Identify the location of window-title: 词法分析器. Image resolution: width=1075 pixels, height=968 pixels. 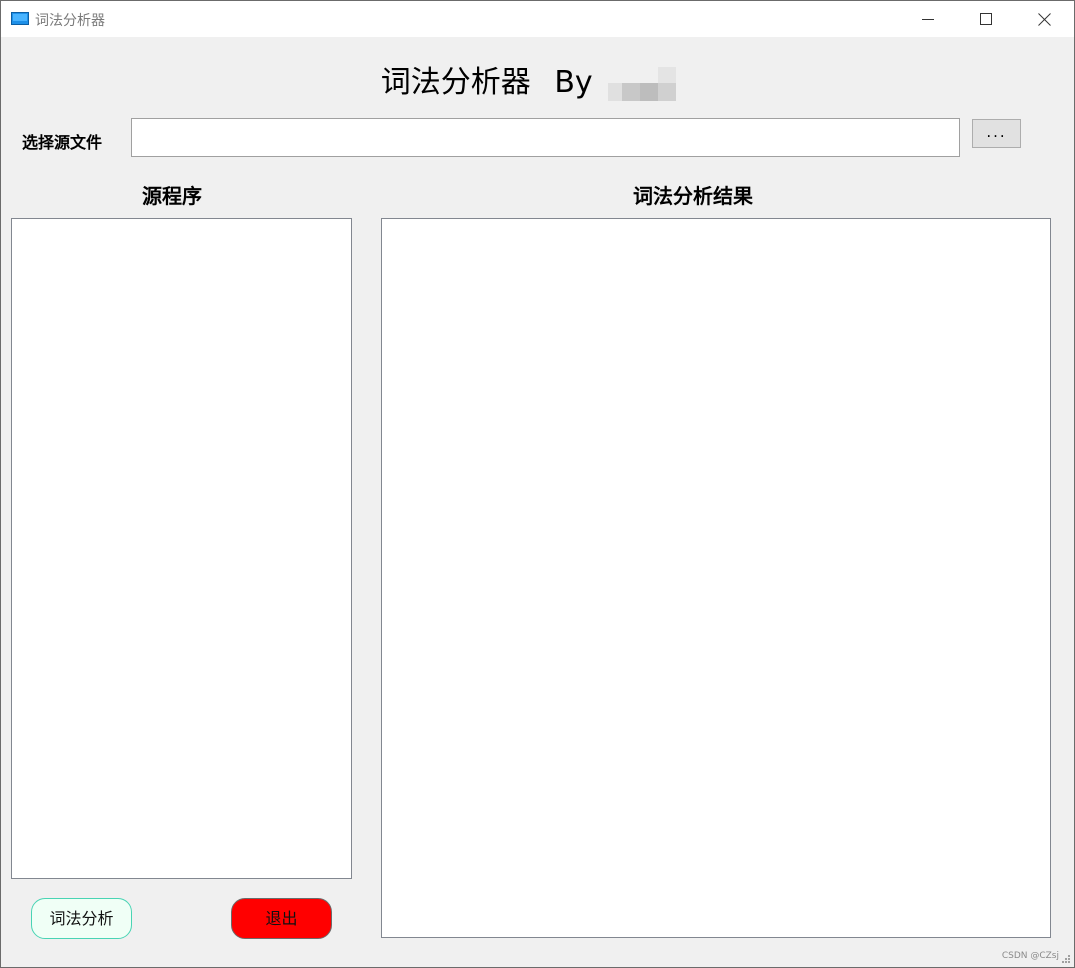
(70, 21).